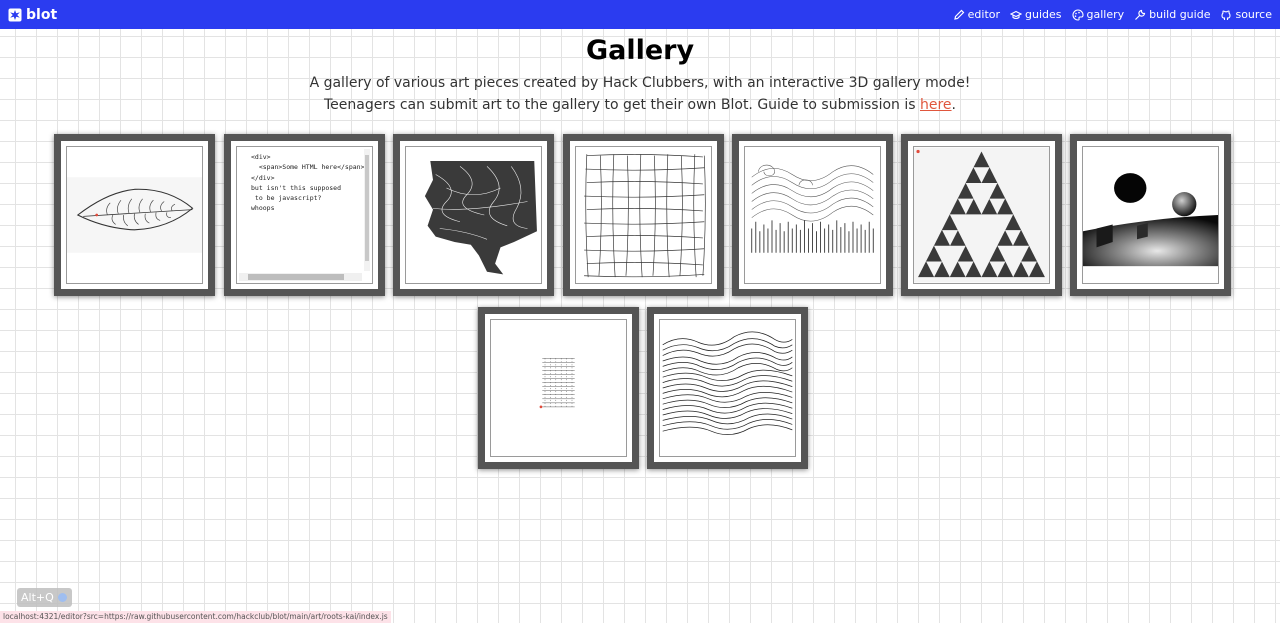 Image resolution: width=1280 pixels, height=623 pixels. I want to click on wobbly-grid, so click(645, 216).